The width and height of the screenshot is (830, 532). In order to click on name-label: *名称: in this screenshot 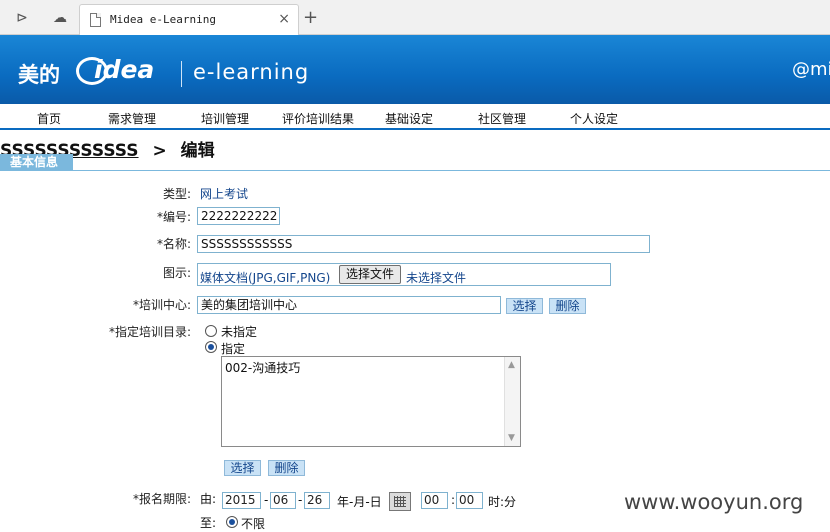, I will do `click(174, 244)`.